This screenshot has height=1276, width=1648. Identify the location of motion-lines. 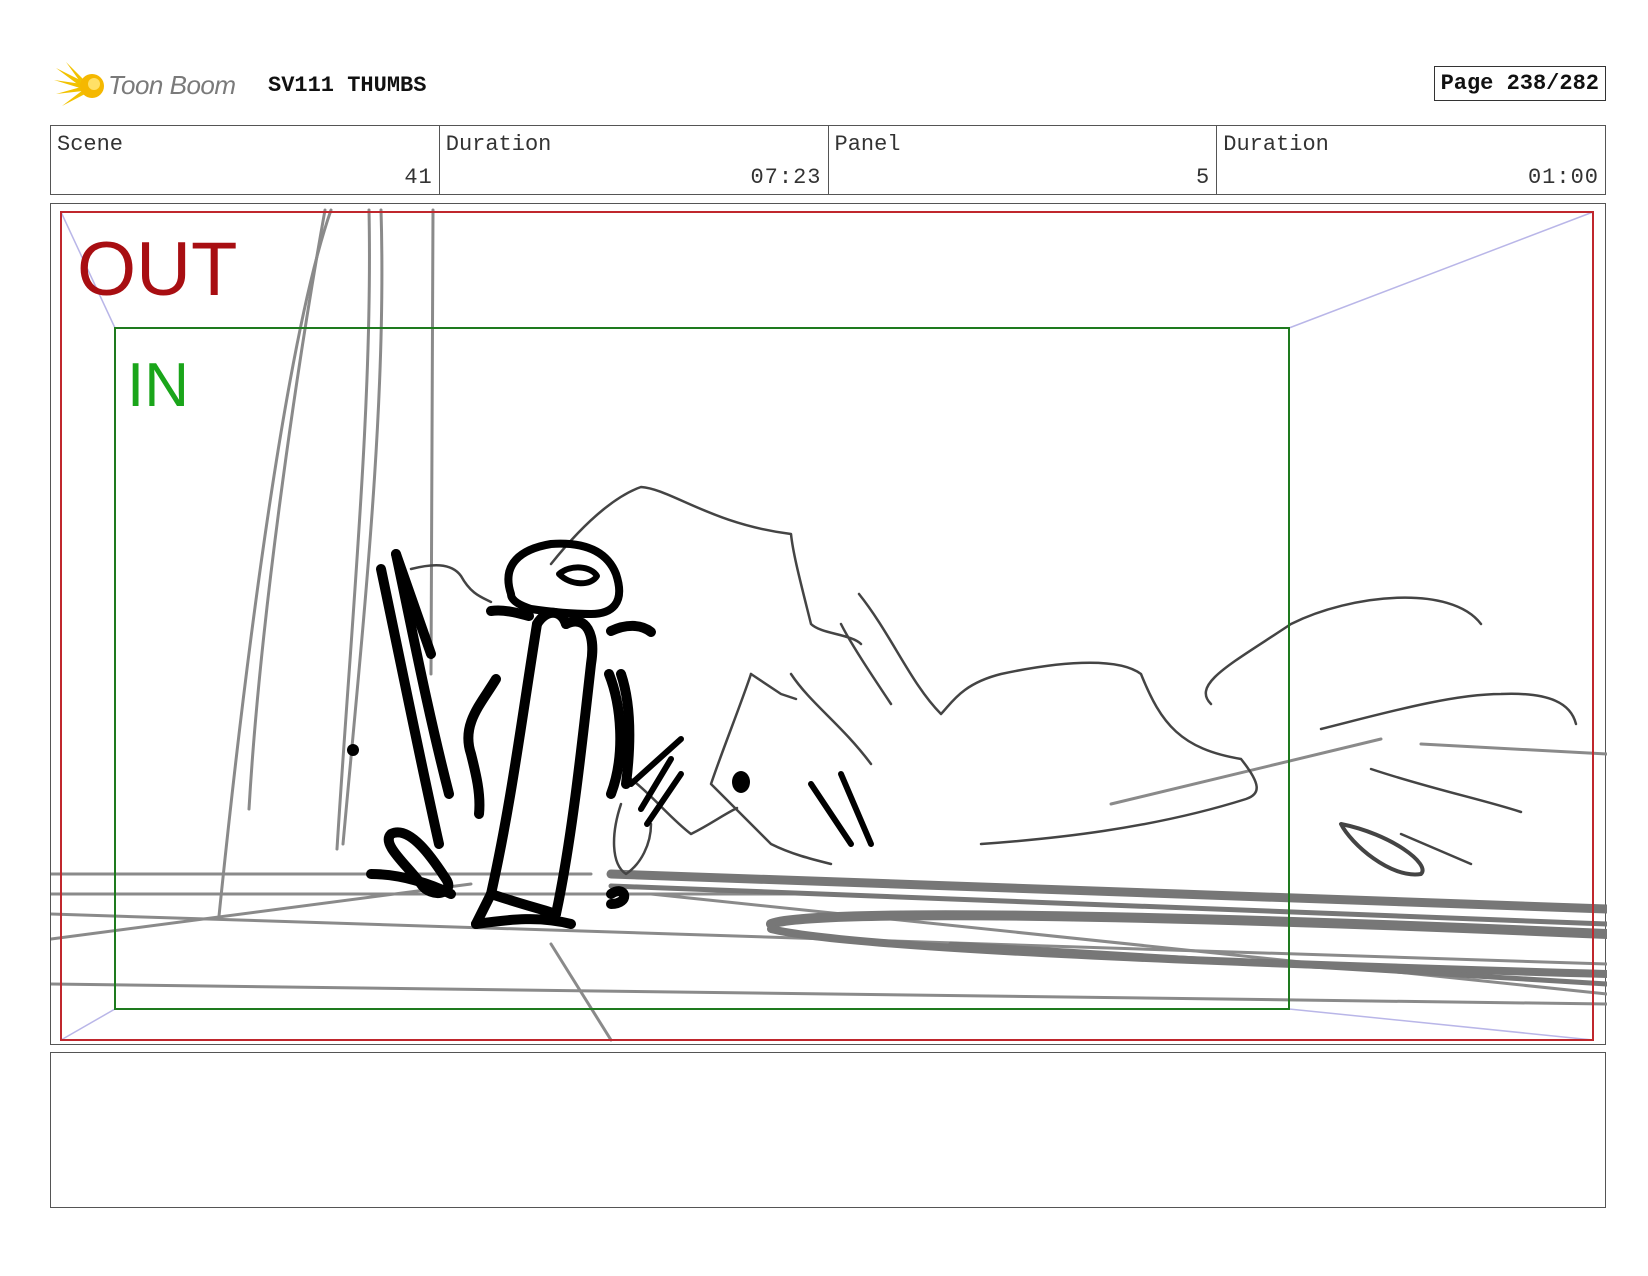
(751, 791).